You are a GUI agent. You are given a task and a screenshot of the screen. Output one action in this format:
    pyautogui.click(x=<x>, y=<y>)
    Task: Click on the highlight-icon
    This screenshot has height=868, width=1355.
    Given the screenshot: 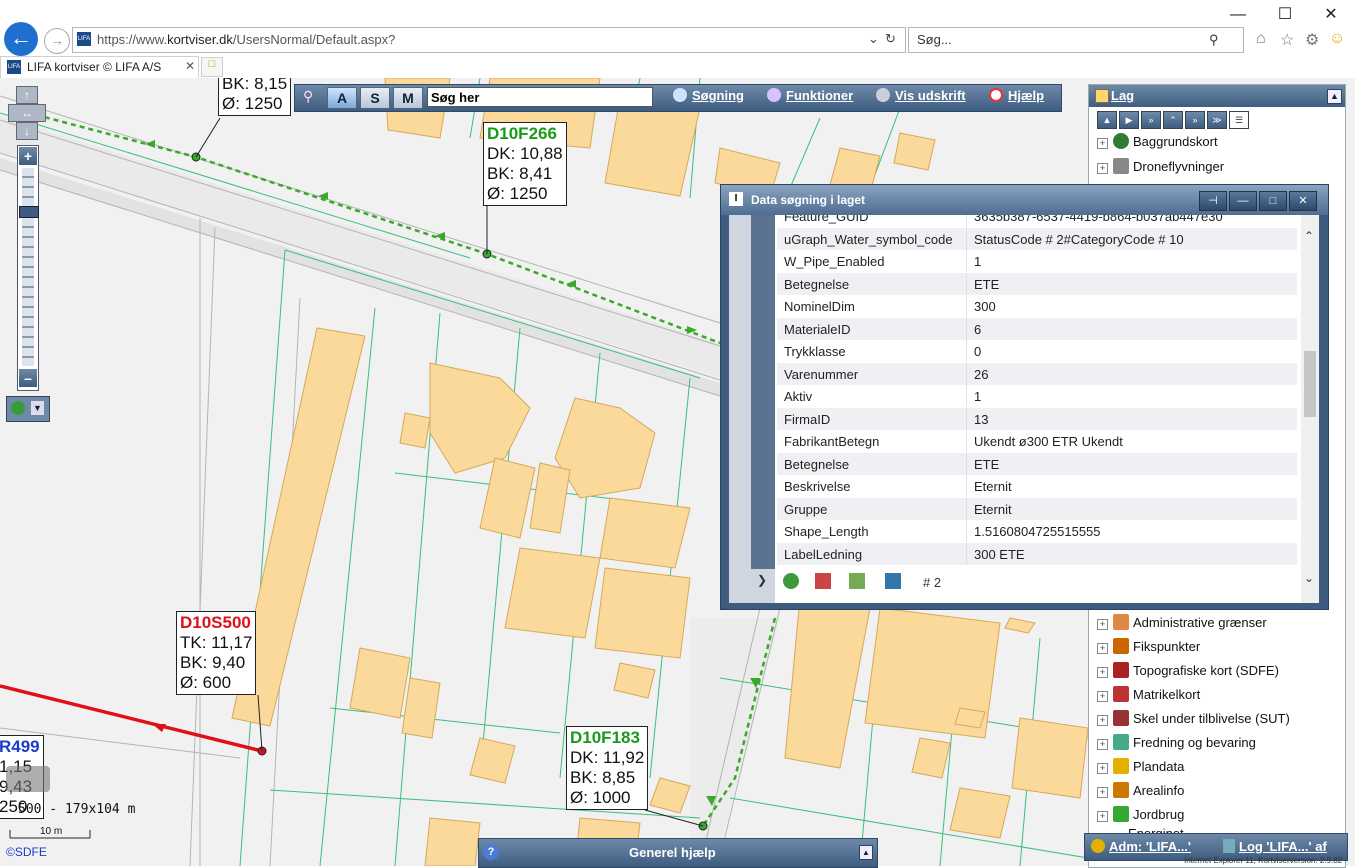 What is the action you would take?
    pyautogui.click(x=857, y=581)
    